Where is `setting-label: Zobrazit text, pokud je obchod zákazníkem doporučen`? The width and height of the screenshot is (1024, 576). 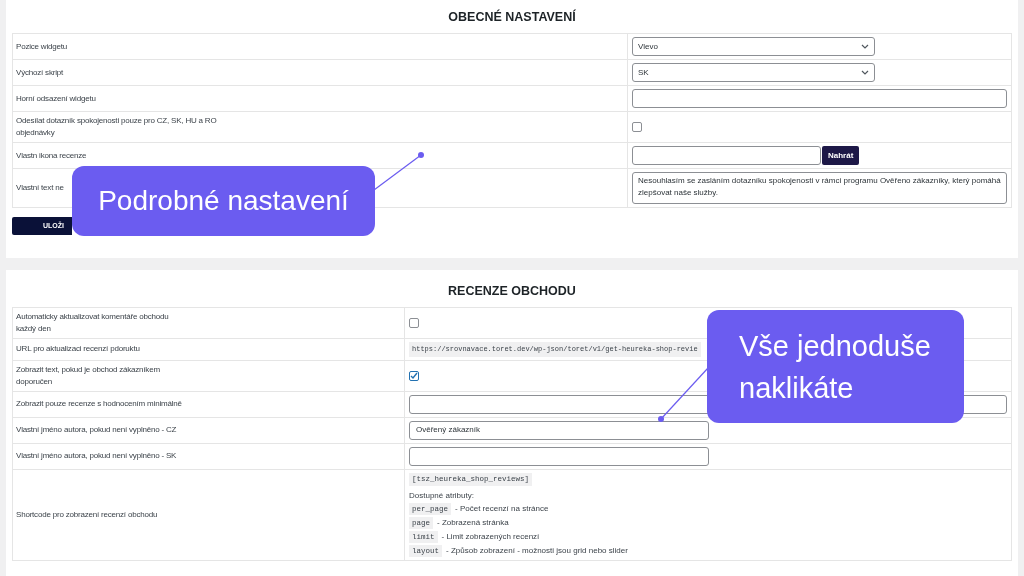
setting-label: Zobrazit text, pokud je obchod zákazníkem doporučen is located at coordinates (88, 375).